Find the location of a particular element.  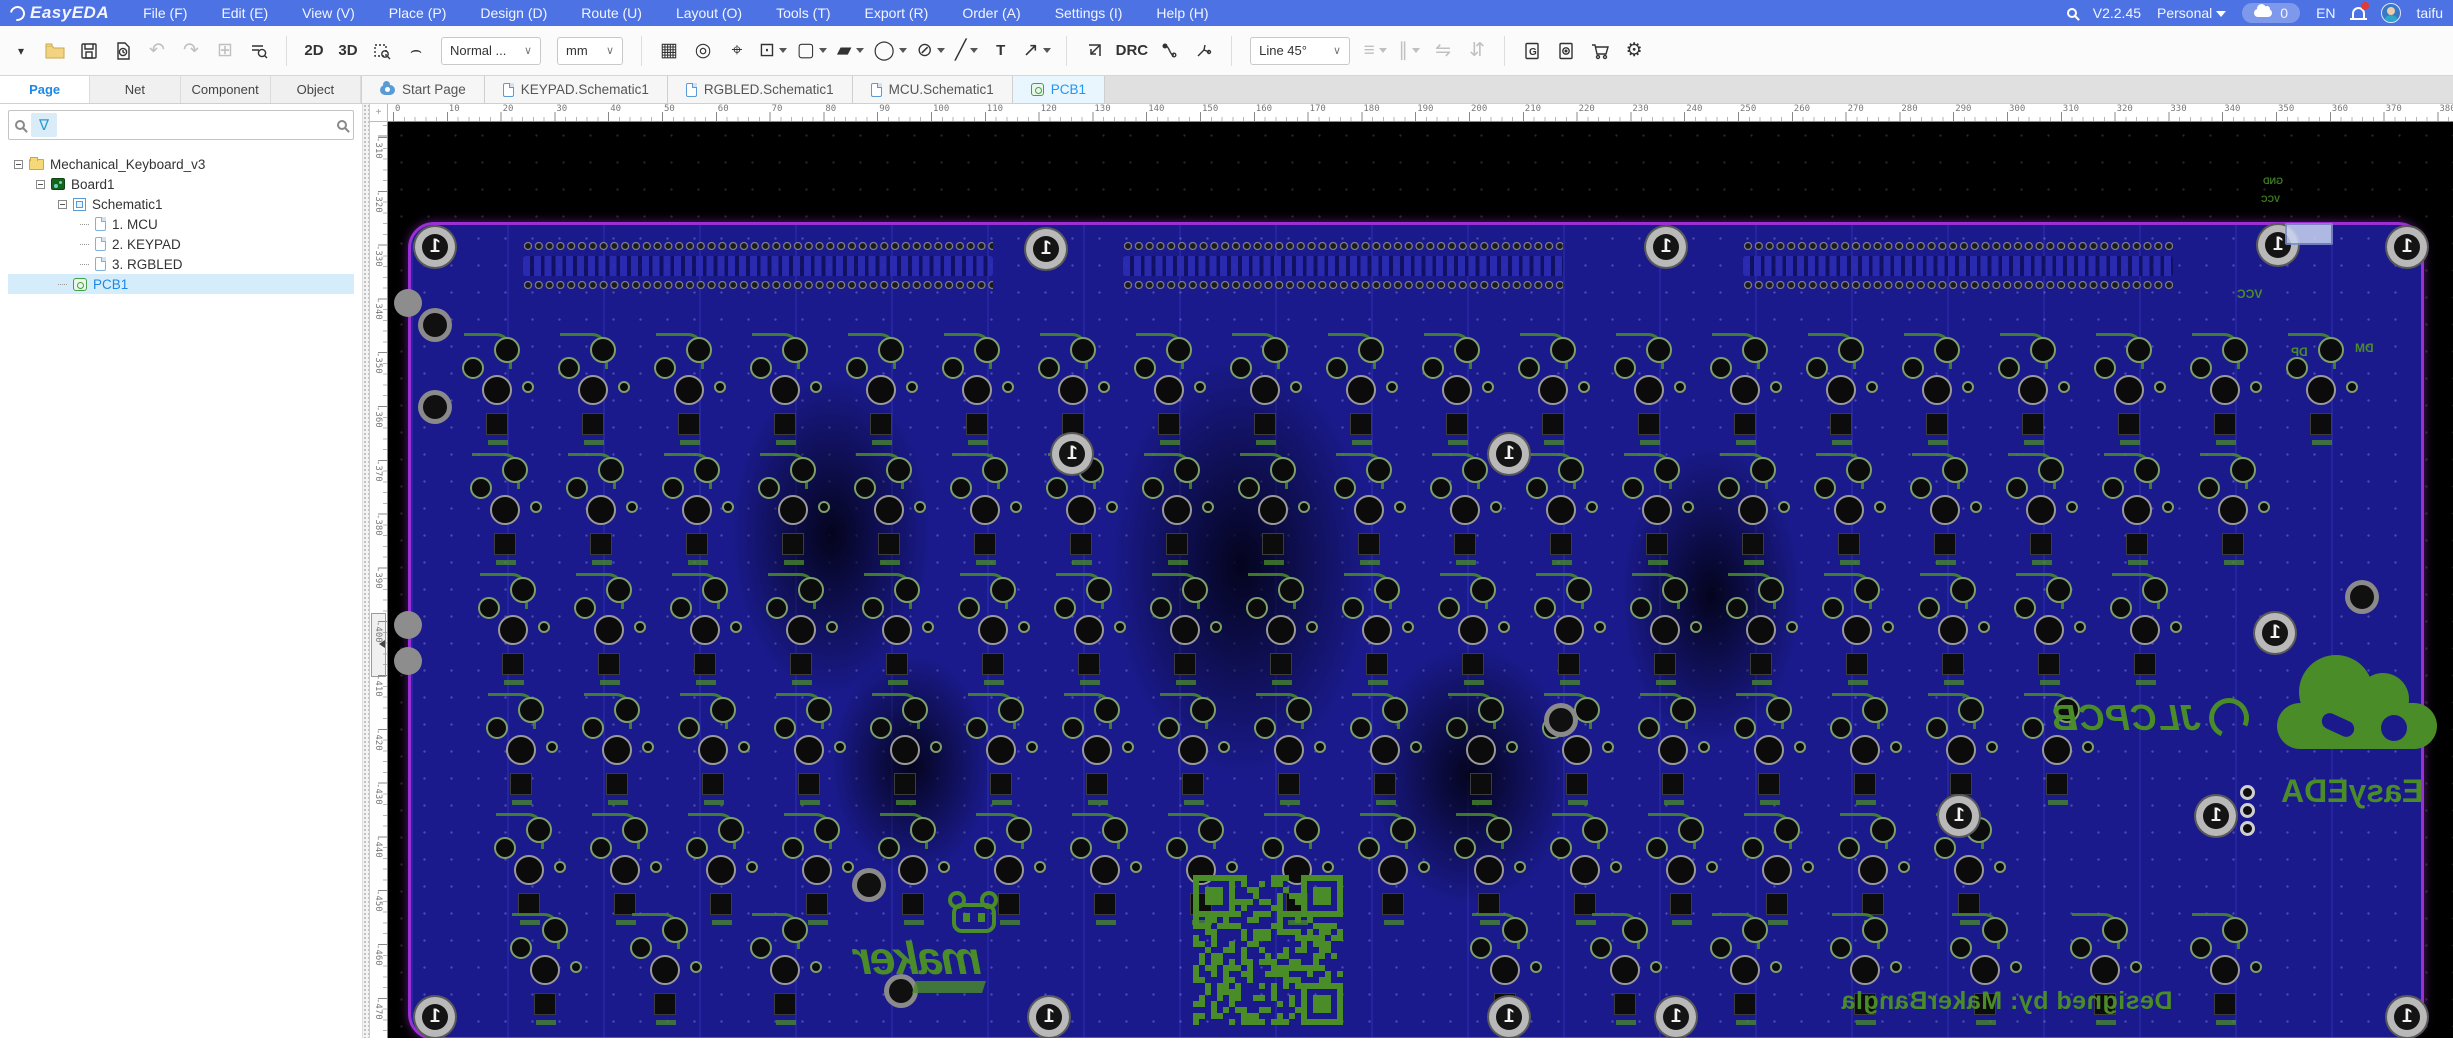

settings-button: ⚙ is located at coordinates (1634, 51).